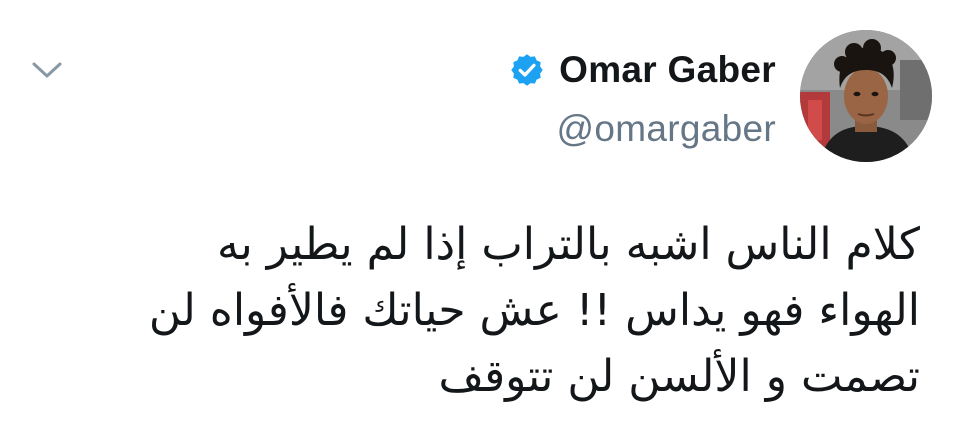 This screenshot has width=960, height=440. Describe the element at coordinates (568, 244) in the screenshot. I see `tweet-text-line-1: كلام الناس اشبه بالتراب إذا لم يطير به` at that location.